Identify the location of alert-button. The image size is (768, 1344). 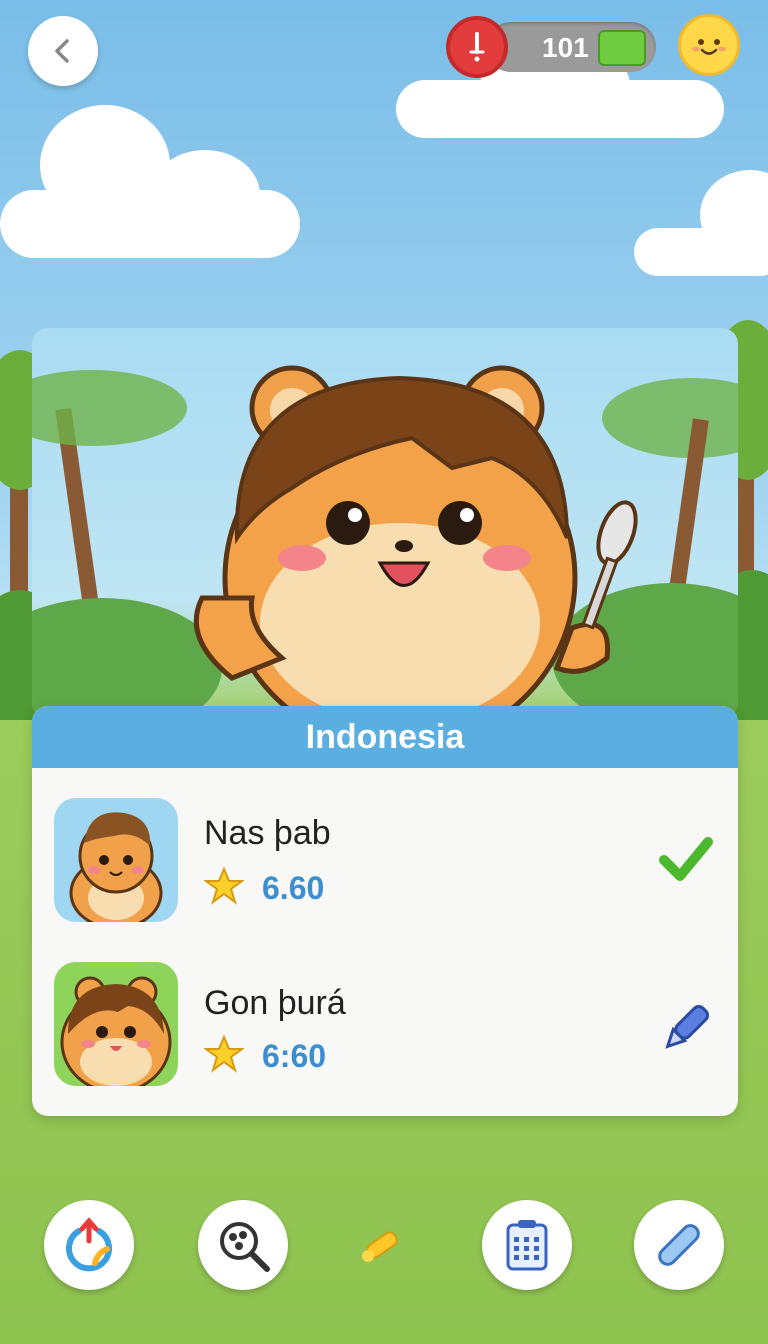
(477, 47).